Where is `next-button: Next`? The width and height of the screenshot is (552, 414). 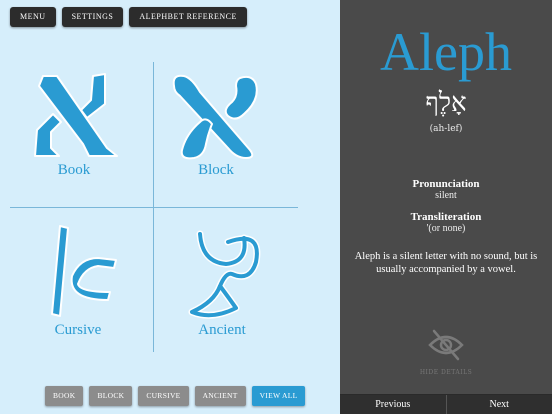
next-button: Next is located at coordinates (498, 404).